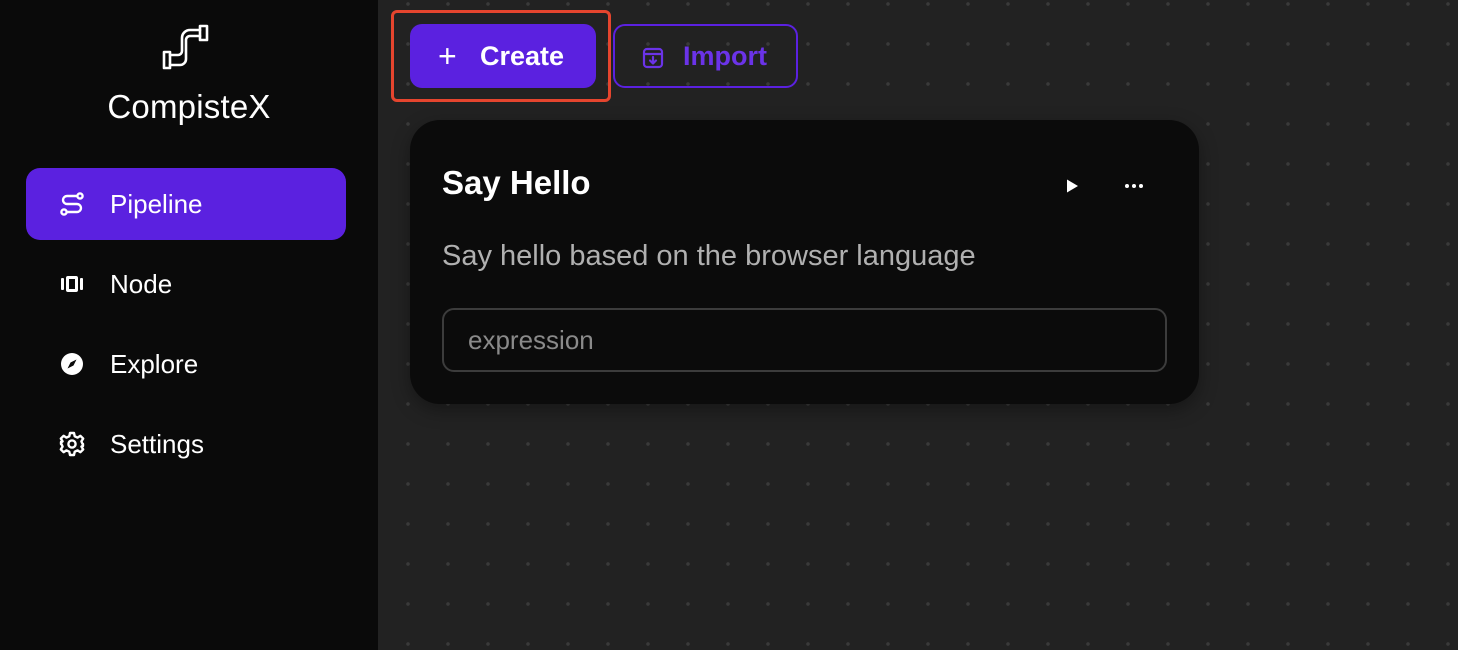  Describe the element at coordinates (447, 56) in the screenshot. I see `plus-icon: +` at that location.